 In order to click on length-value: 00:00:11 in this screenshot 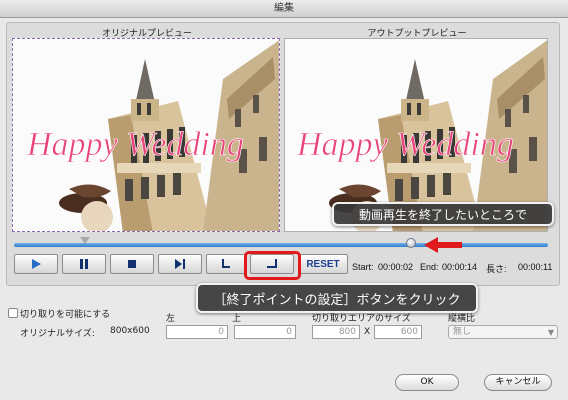, I will do `click(535, 267)`.